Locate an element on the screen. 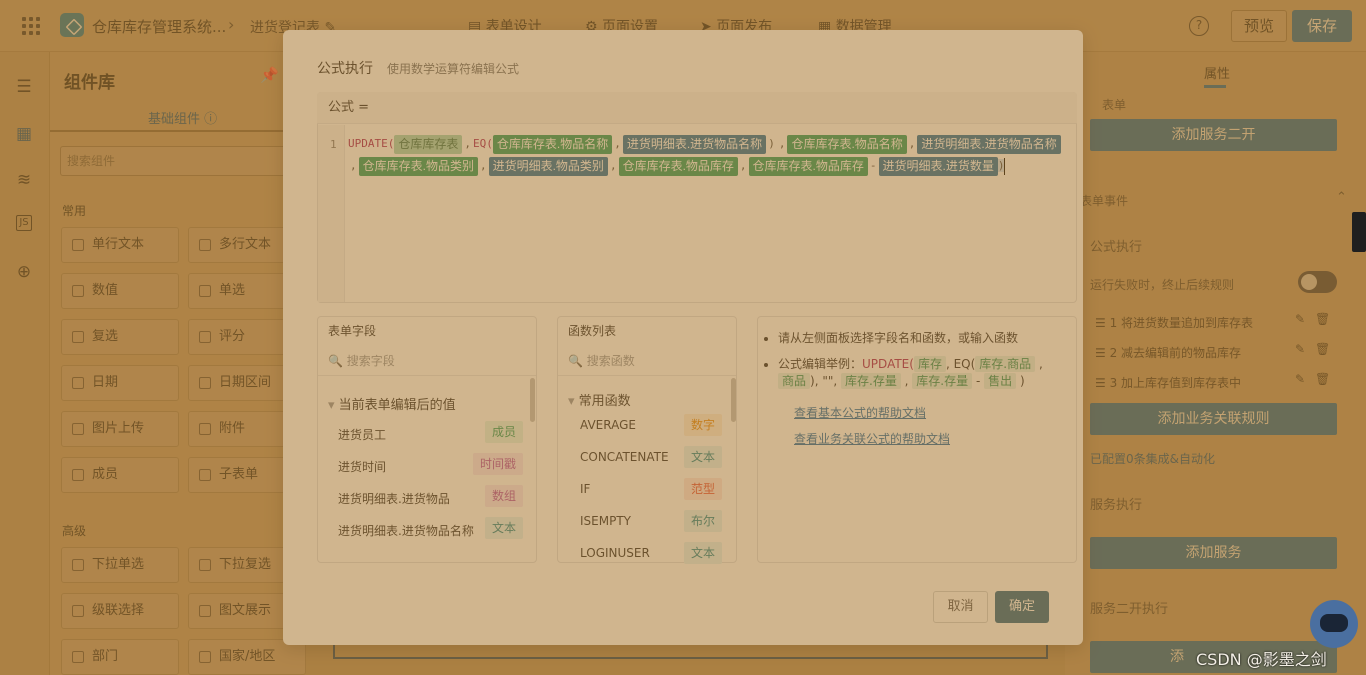 The image size is (1366, 675). confirm-button: 确定 is located at coordinates (1022, 607).